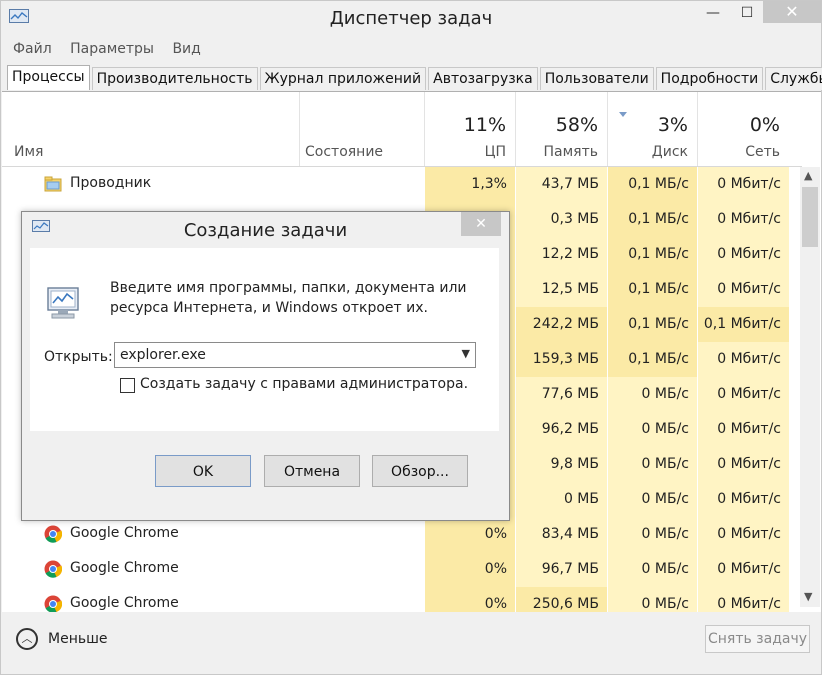 The image size is (822, 675). Describe the element at coordinates (174, 78) in the screenshot. I see `tab-performance: Производительность` at that location.